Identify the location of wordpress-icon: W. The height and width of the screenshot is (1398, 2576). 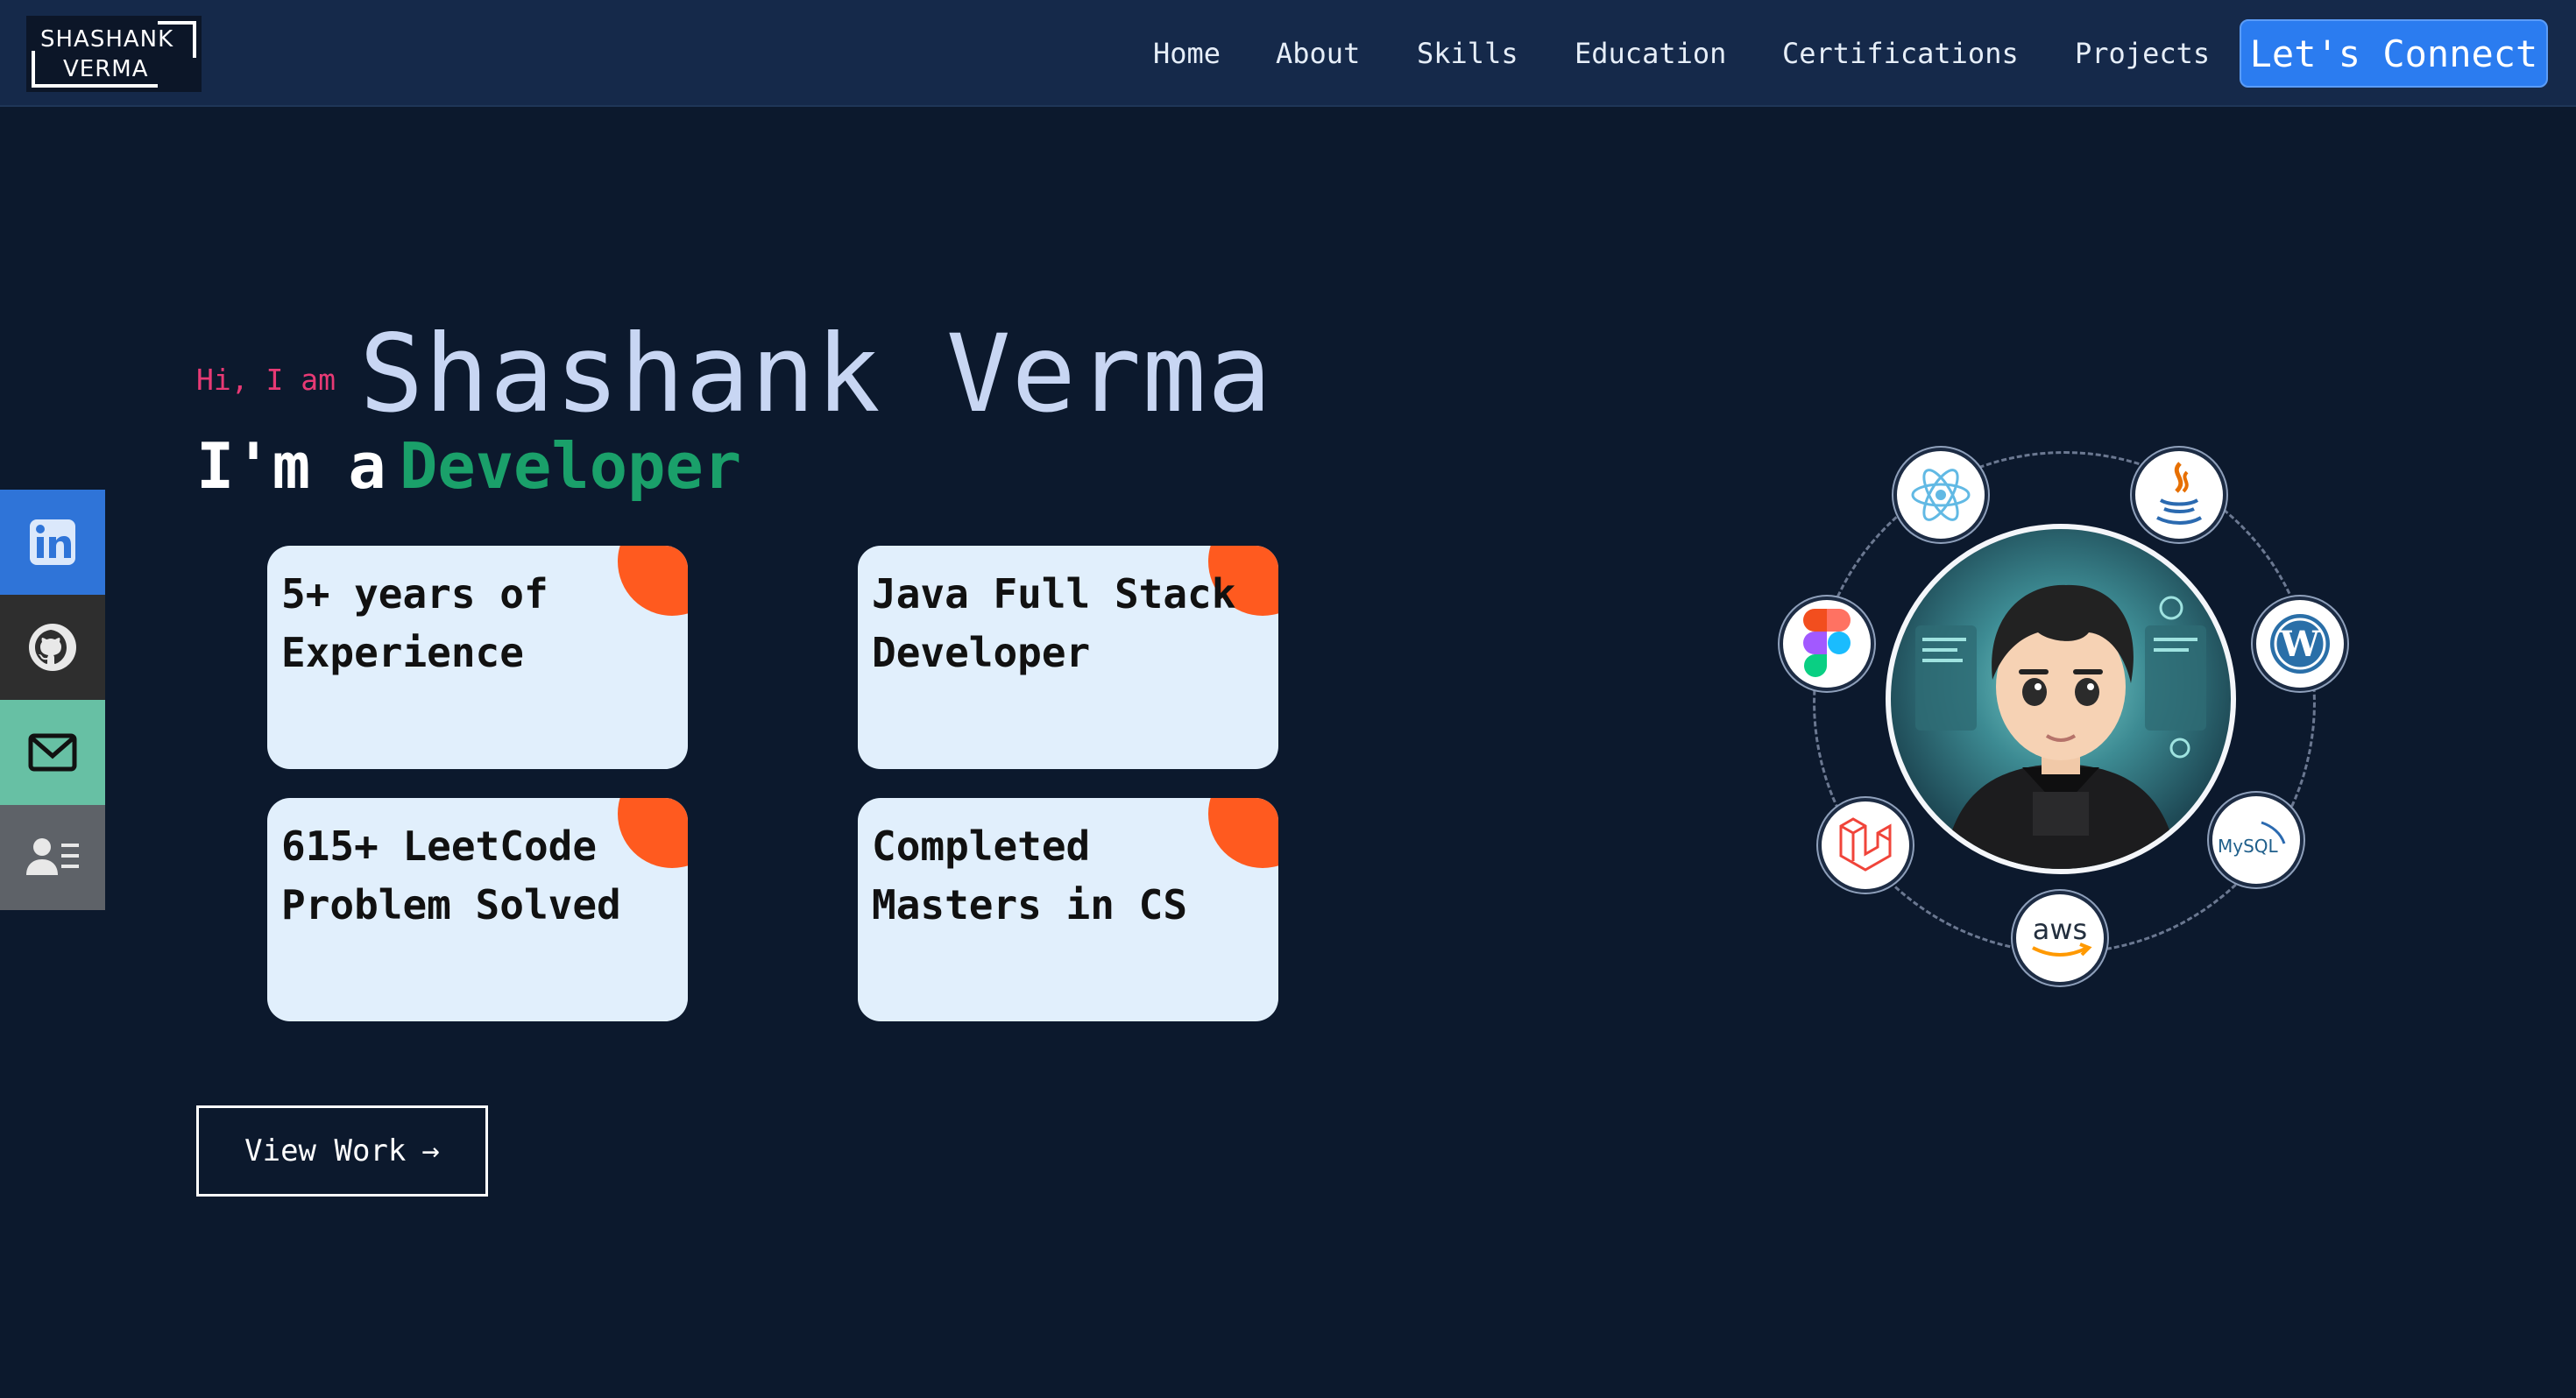
(2300, 644).